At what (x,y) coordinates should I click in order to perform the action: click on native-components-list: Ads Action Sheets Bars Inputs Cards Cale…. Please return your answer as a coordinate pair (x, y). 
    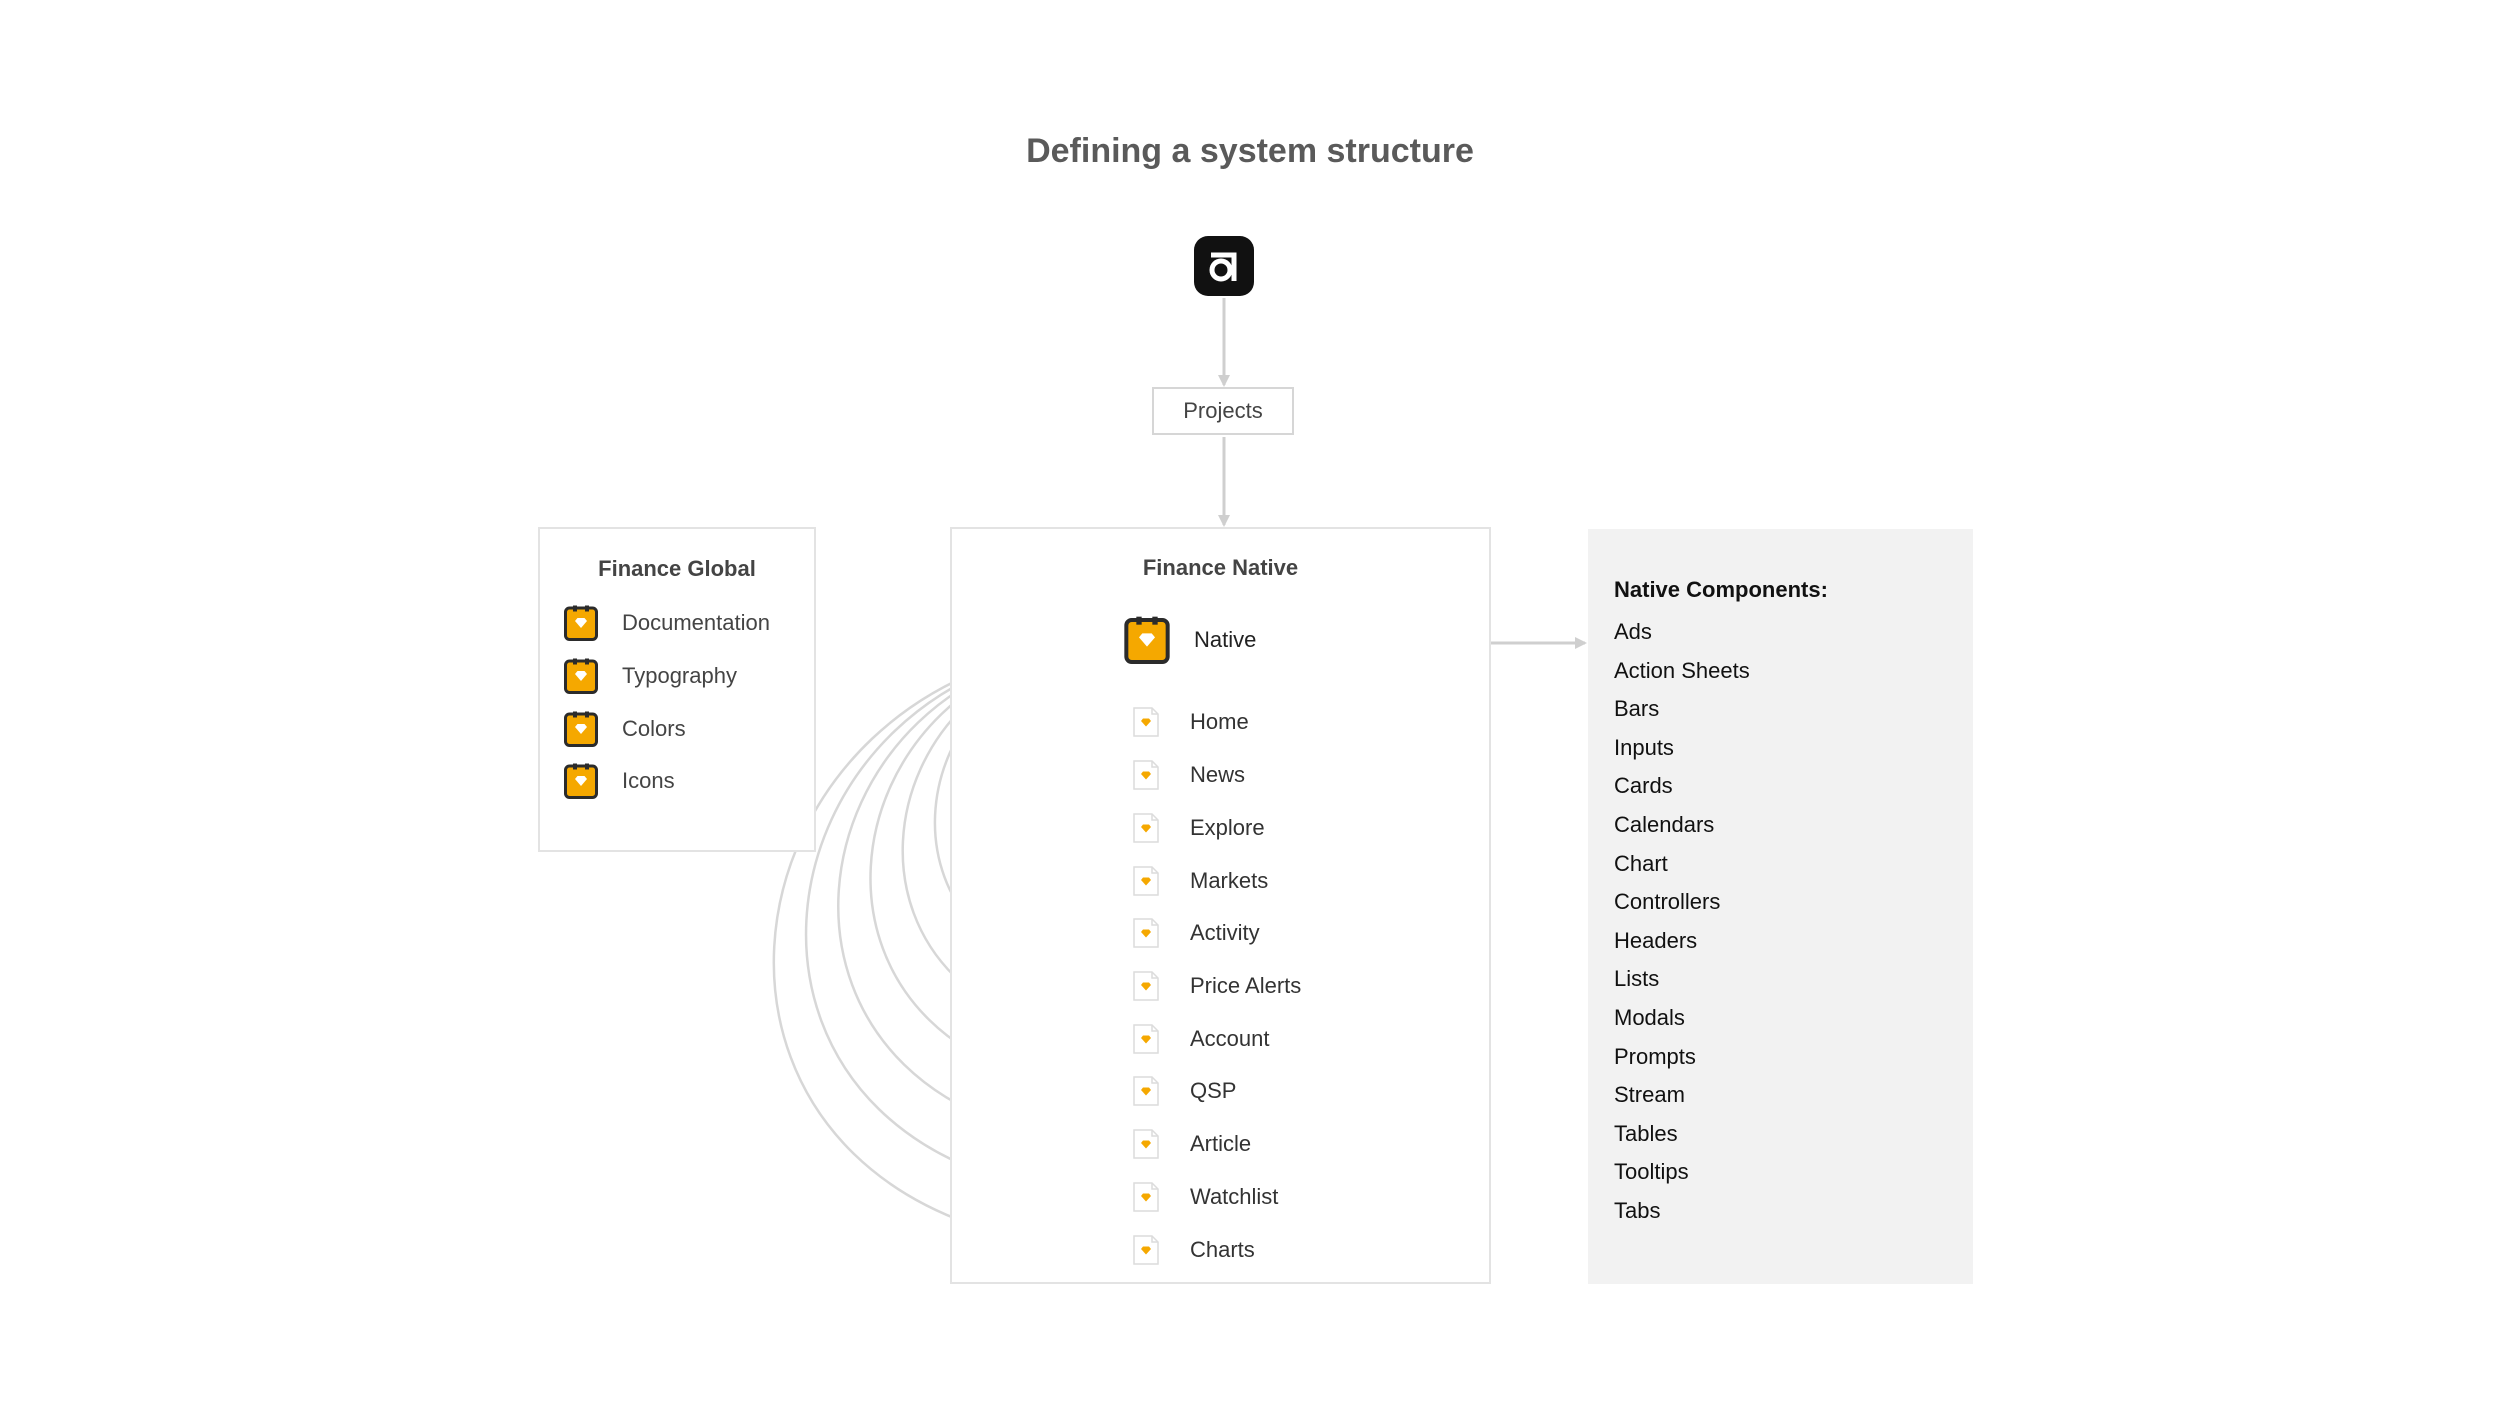
    Looking at the image, I should click on (1682, 922).